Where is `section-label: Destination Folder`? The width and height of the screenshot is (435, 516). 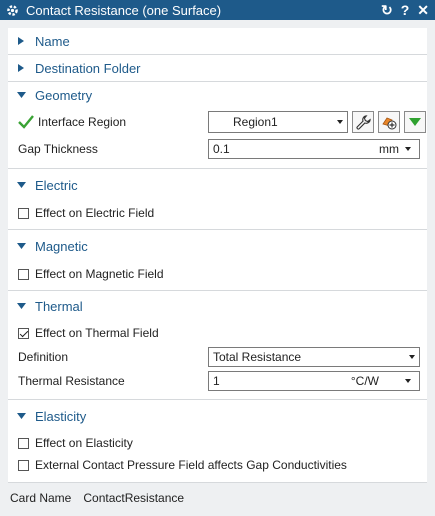
section-label: Destination Folder is located at coordinates (88, 68).